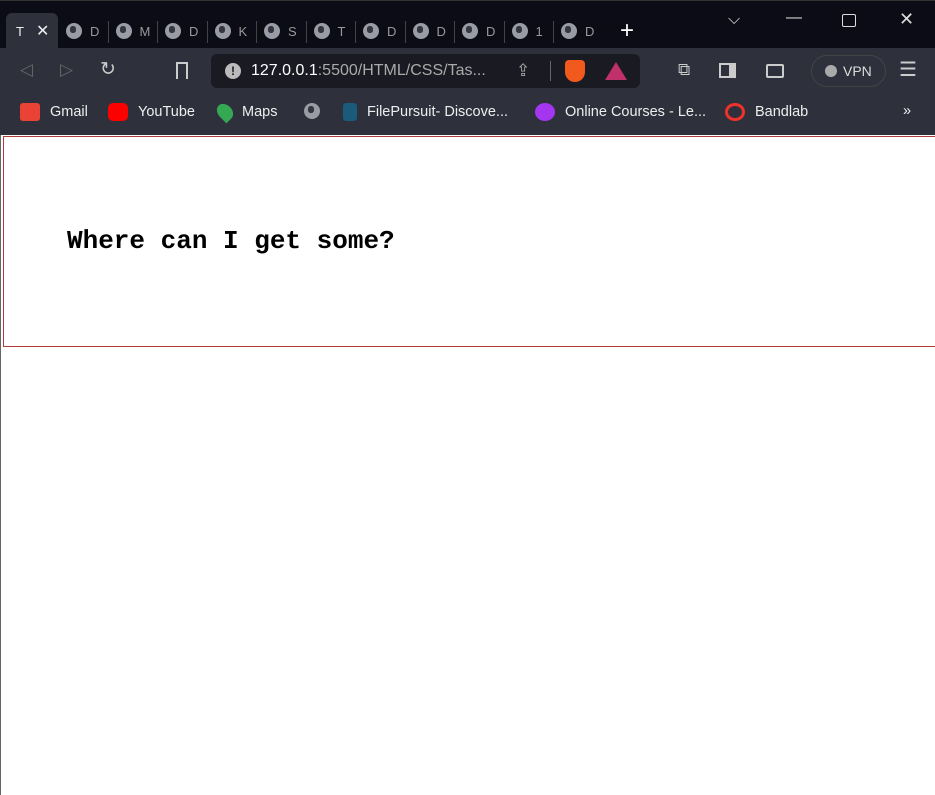 The height and width of the screenshot is (795, 935). I want to click on maximize-button, so click(849, 20).